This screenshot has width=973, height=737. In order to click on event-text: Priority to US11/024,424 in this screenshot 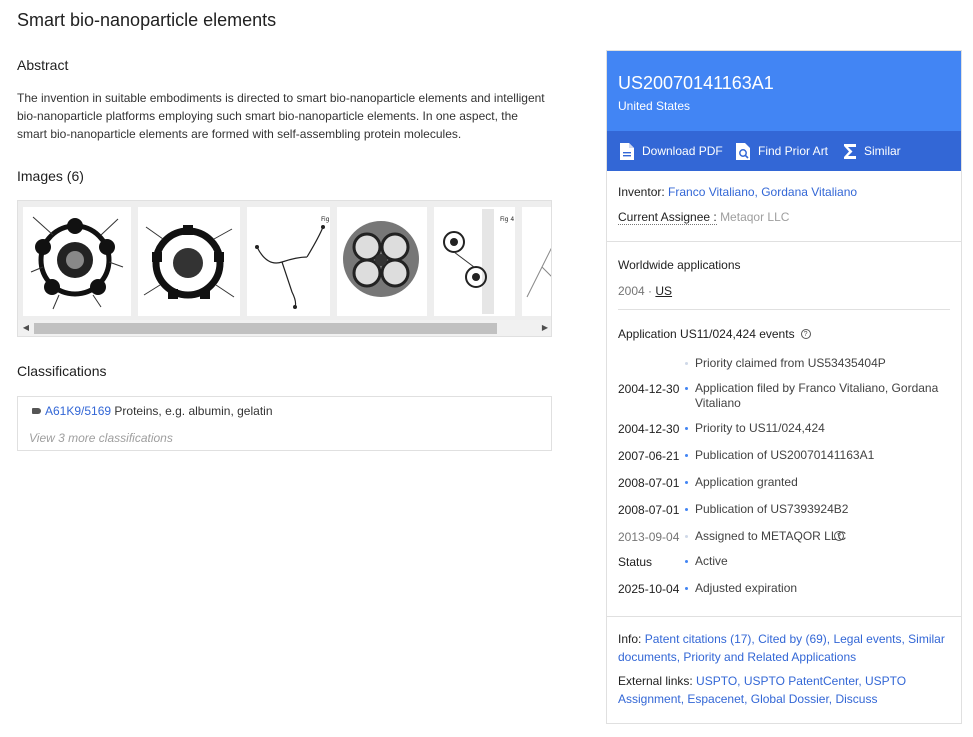, I will do `click(760, 428)`.